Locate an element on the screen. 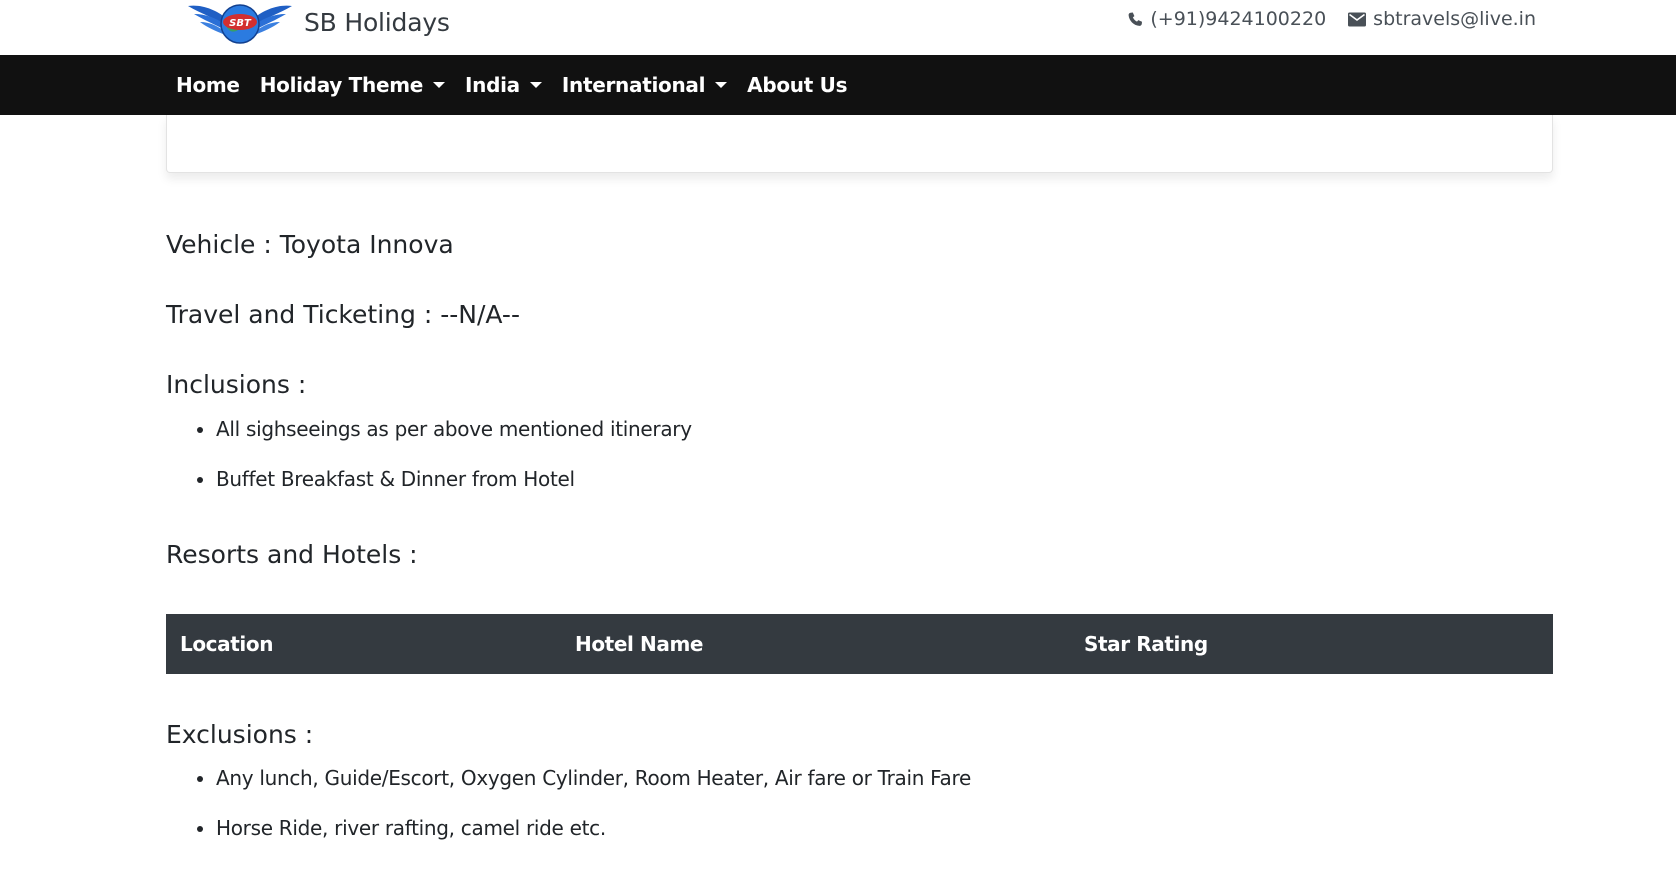  email-contact: sbtravels@live.in is located at coordinates (1442, 19).